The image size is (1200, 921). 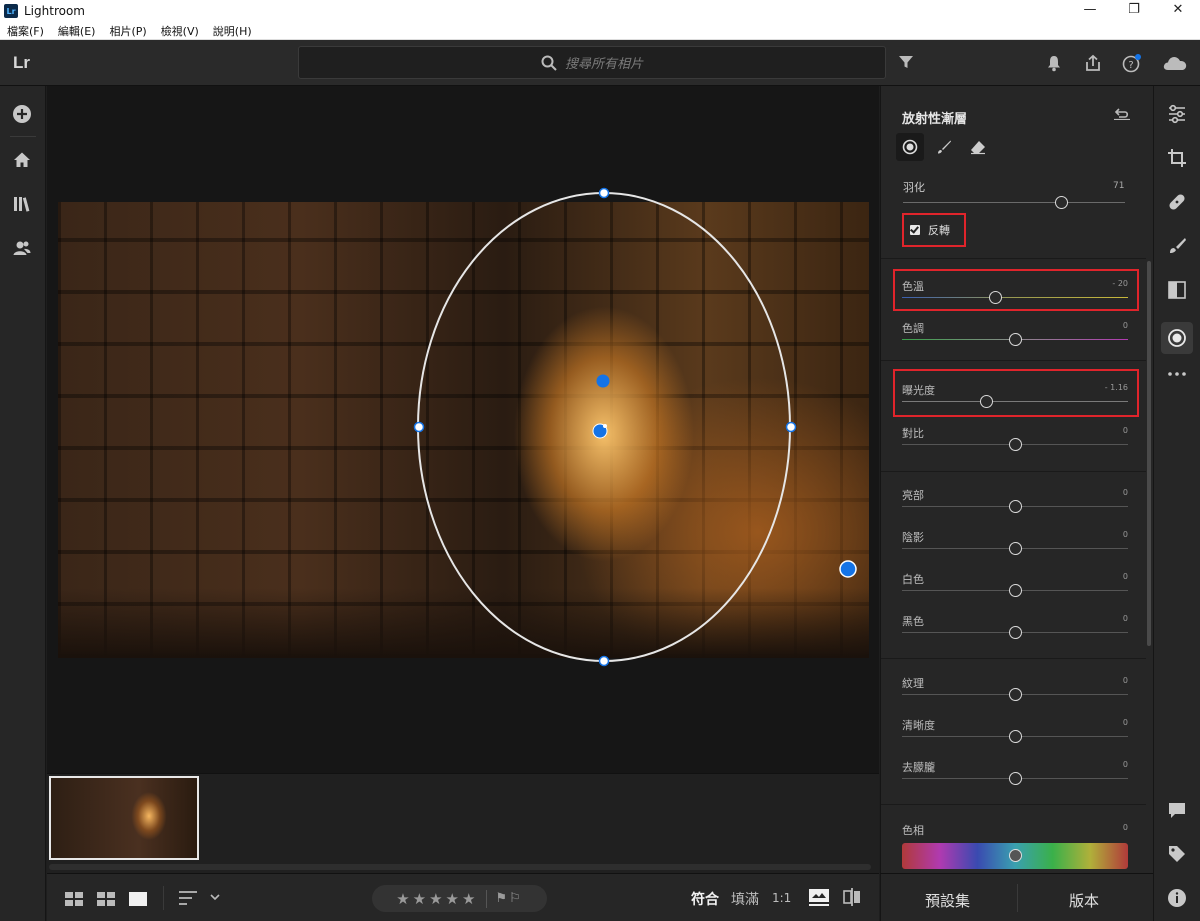 I want to click on whites-value: 0, so click(x=1125, y=576).